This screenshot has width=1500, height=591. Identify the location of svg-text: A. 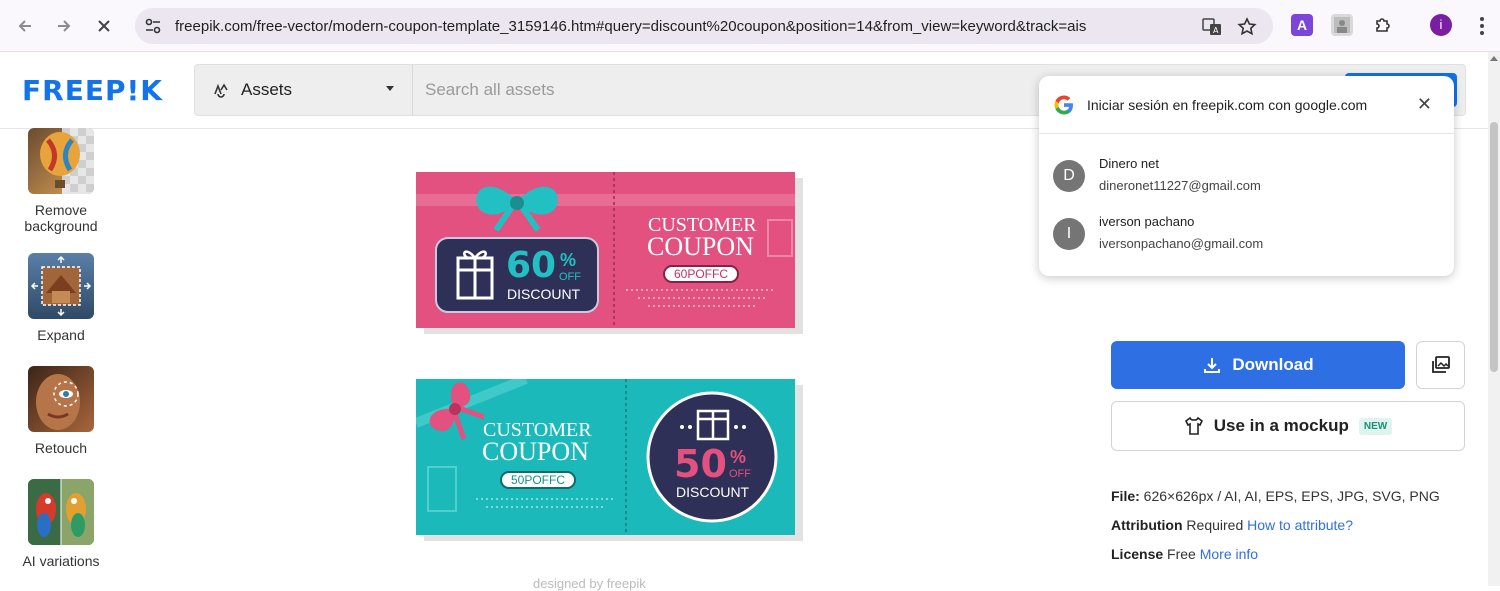
(1216, 30).